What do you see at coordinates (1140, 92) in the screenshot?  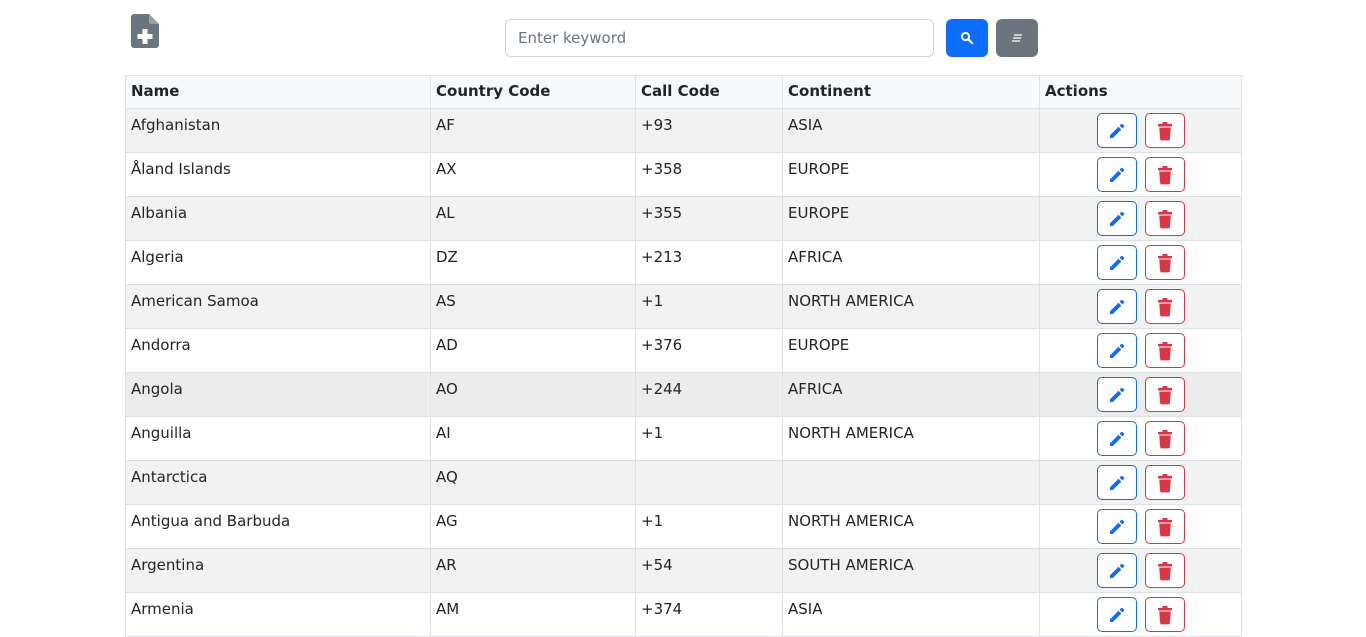 I see `column-header-actions: Actions` at bounding box center [1140, 92].